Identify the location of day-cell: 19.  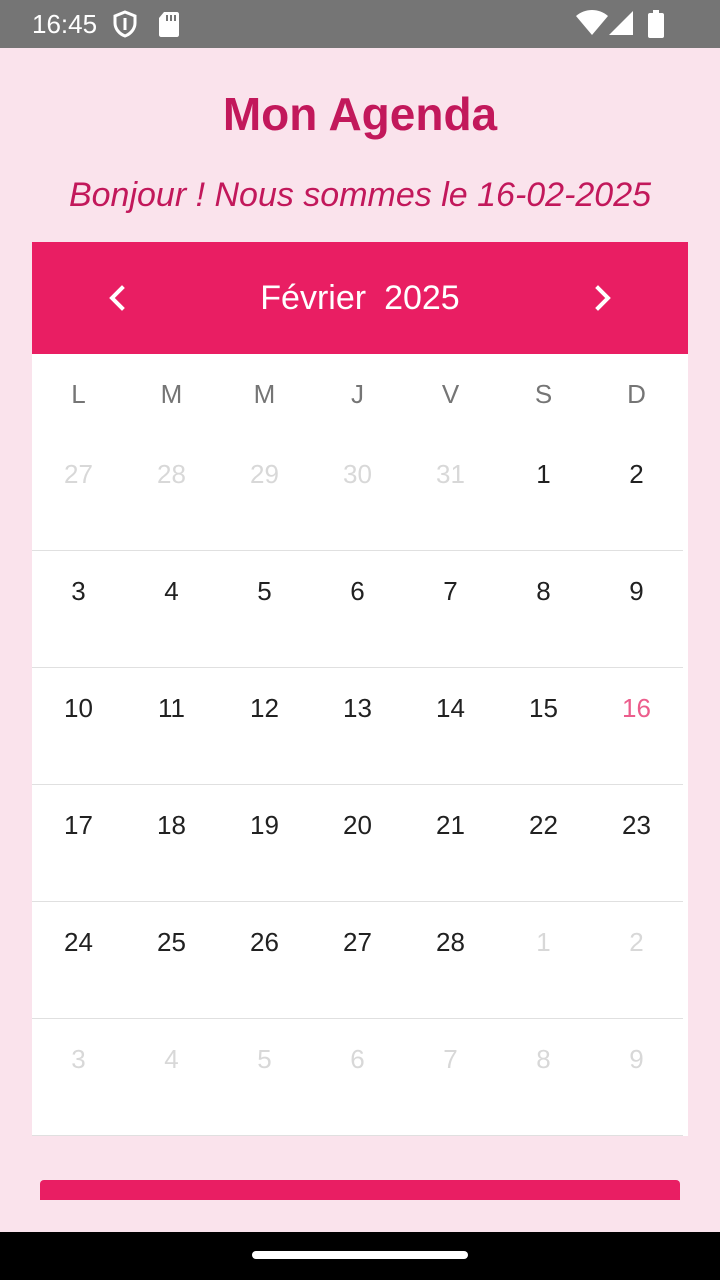
(264, 825).